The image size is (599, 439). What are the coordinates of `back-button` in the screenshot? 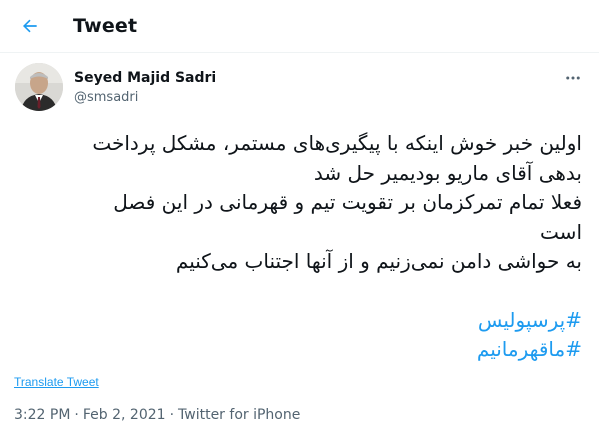 It's located at (30, 26).